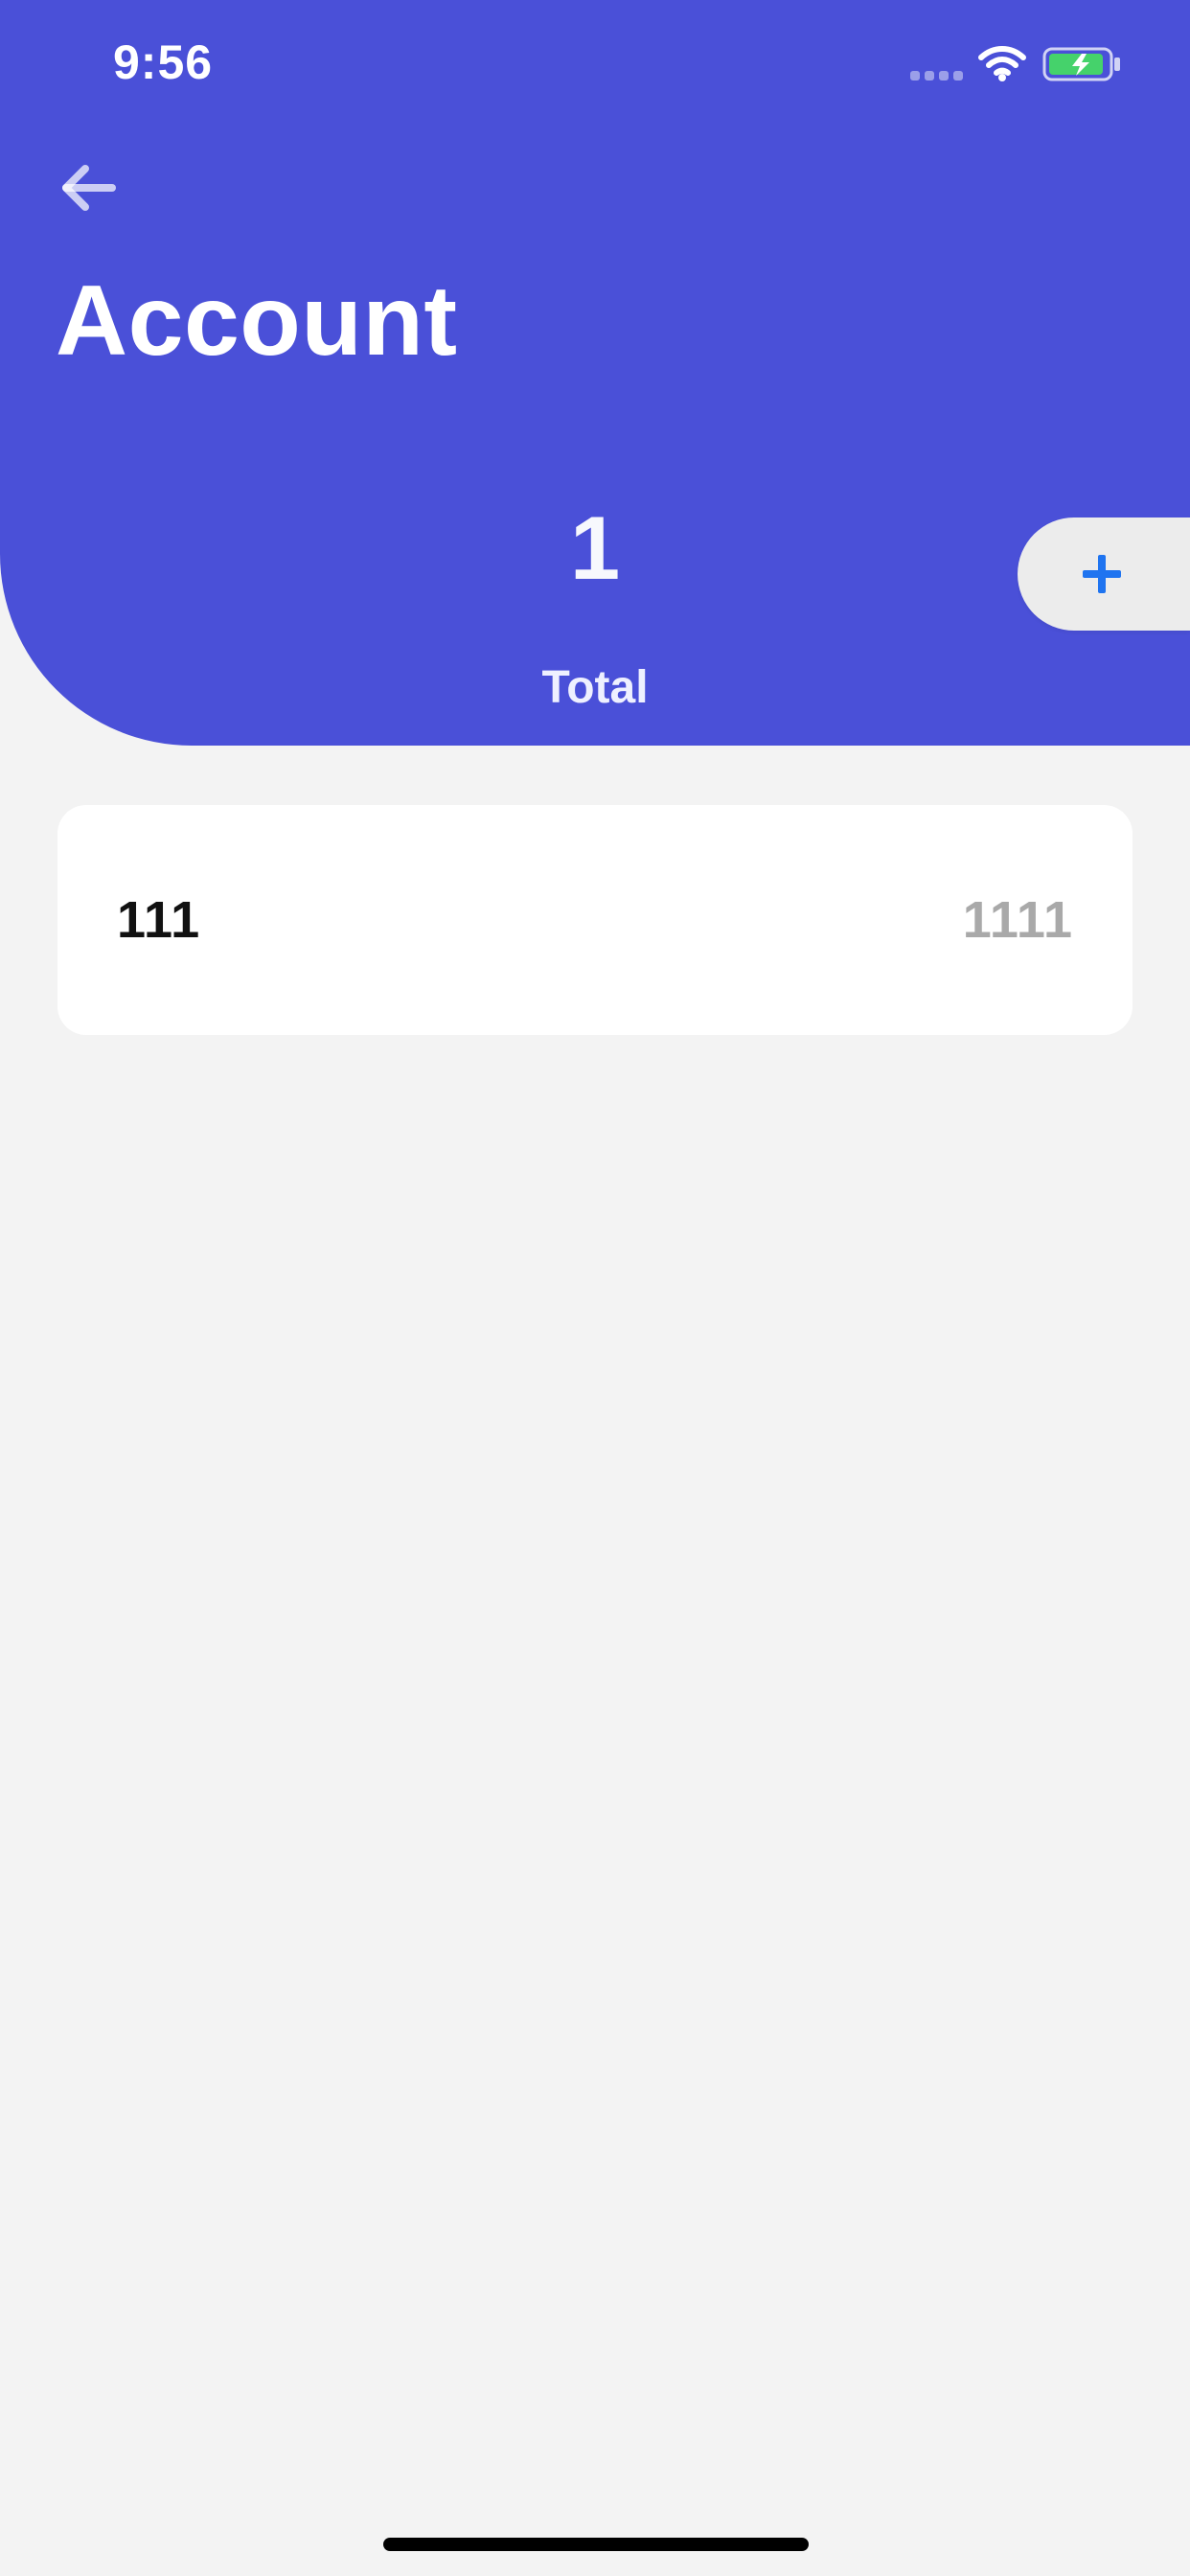 This screenshot has width=1190, height=2576. What do you see at coordinates (595, 688) in the screenshot?
I see `total-label: Total` at bounding box center [595, 688].